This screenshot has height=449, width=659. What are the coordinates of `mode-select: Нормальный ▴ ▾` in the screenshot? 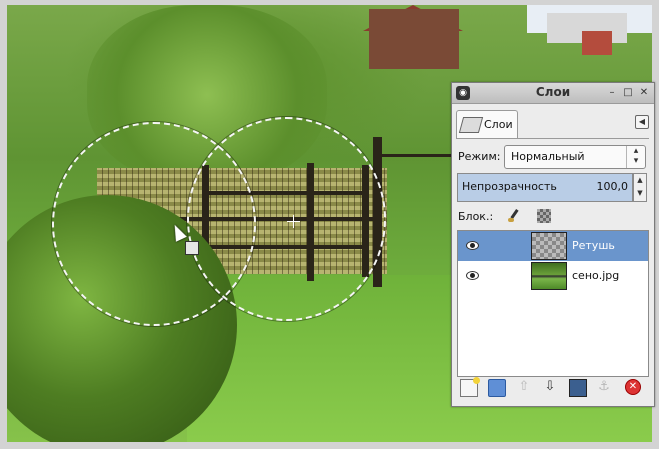 It's located at (575, 157).